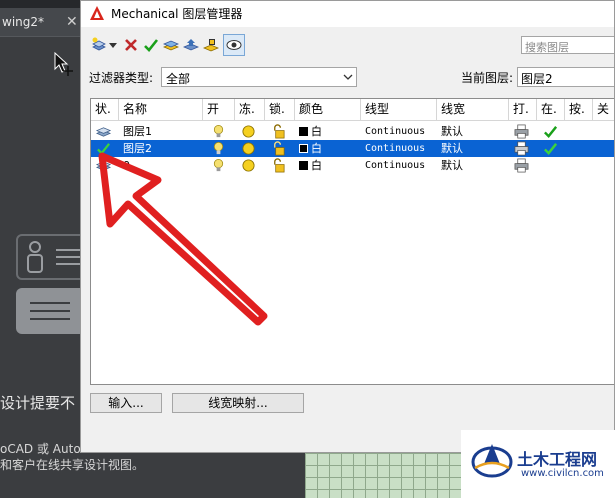  I want to click on dialog-title: Mechanical 图层管理器, so click(177, 14).